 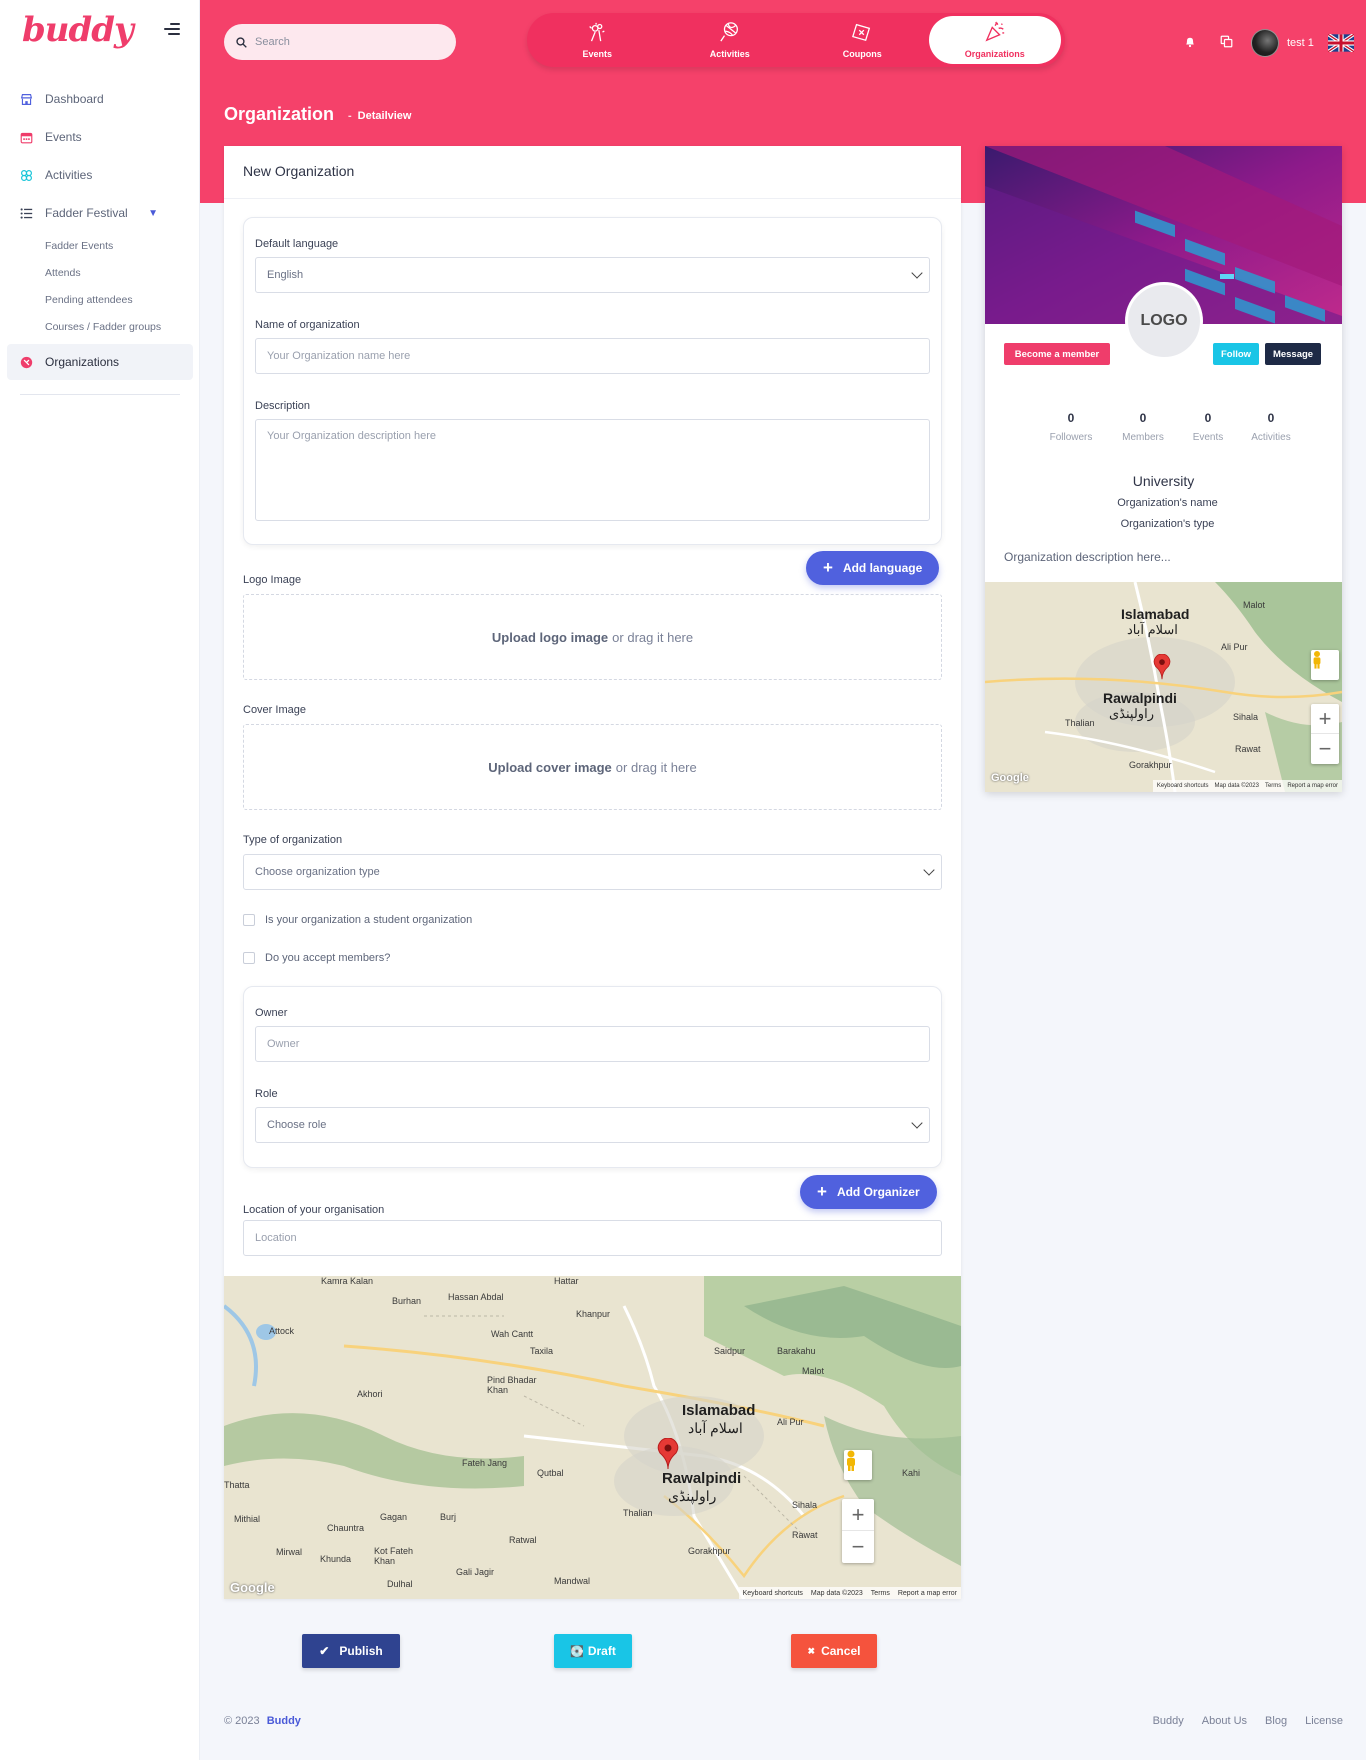 I want to click on tab-coupons: Coupons, so click(x=862, y=40).